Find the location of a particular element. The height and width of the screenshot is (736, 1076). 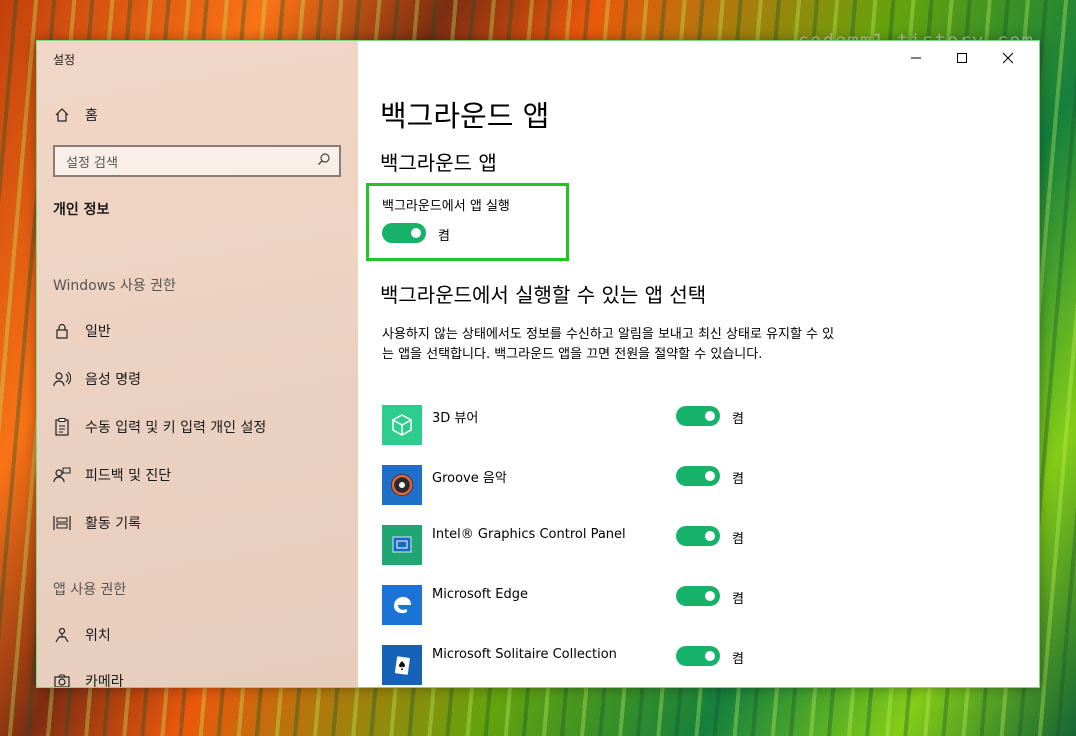

search-placeholder: 설정 검색 is located at coordinates (92, 163).